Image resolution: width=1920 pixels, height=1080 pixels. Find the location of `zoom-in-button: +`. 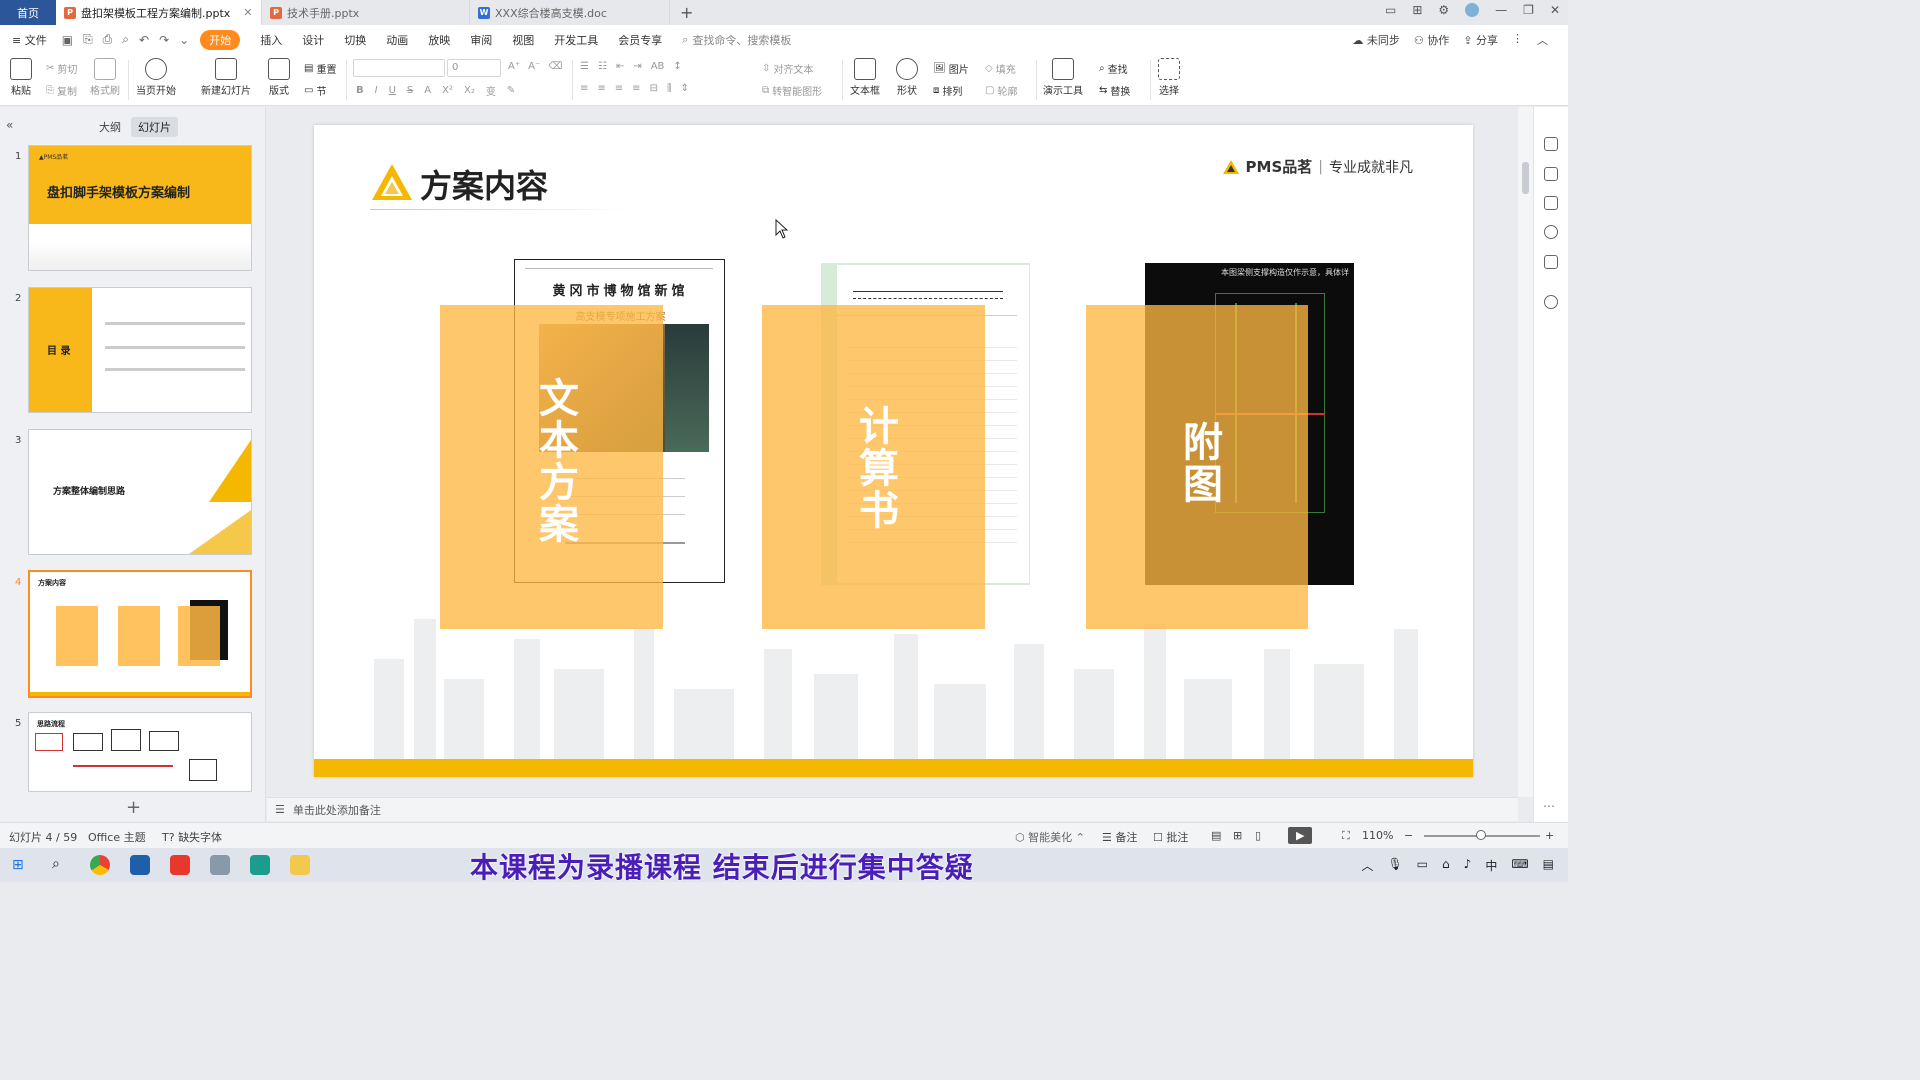

zoom-in-button: + is located at coordinates (1549, 835).